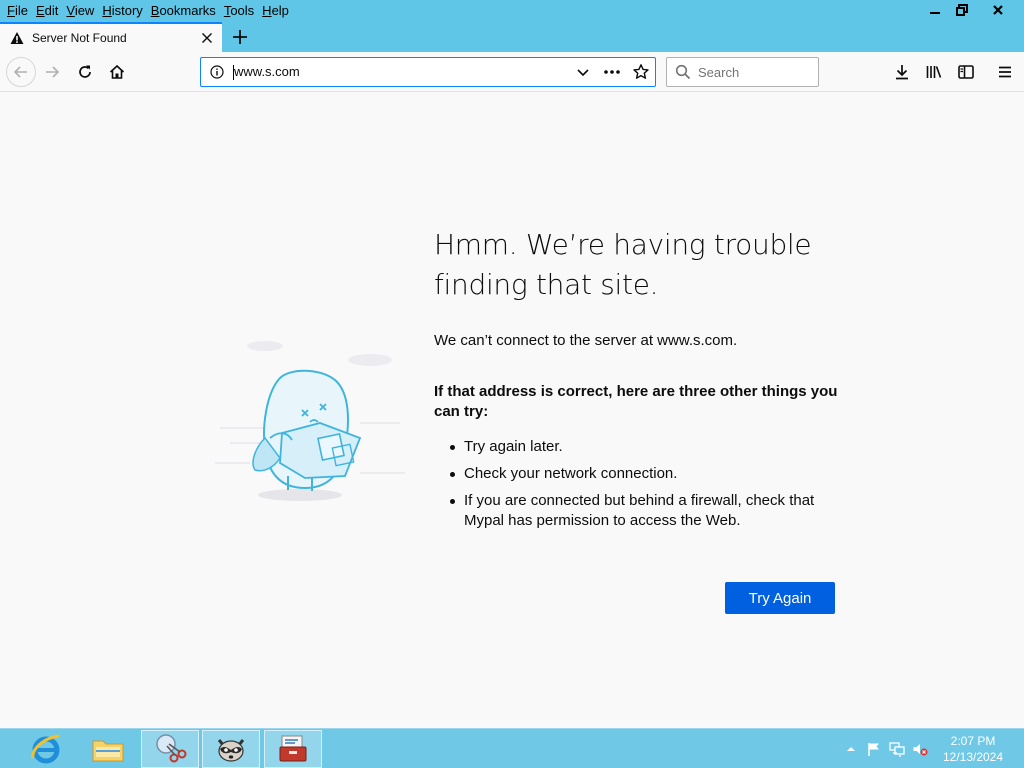  What do you see at coordinates (428, 72) in the screenshot?
I see `url-bar: www.s.com` at bounding box center [428, 72].